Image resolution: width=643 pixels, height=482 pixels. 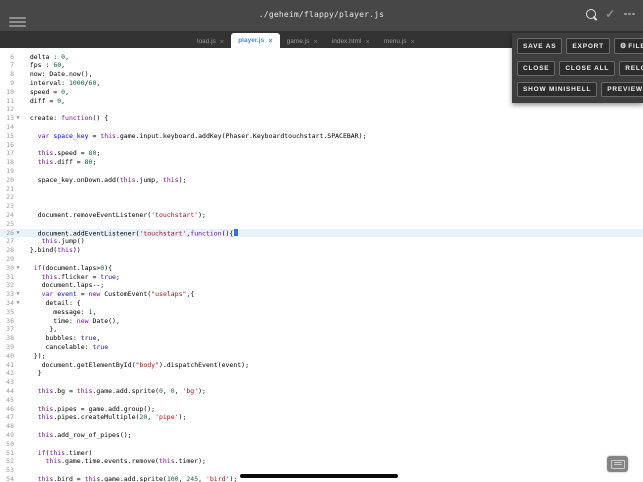 What do you see at coordinates (634, 68) in the screenshot?
I see `button-label: RELOAD` at bounding box center [634, 68].